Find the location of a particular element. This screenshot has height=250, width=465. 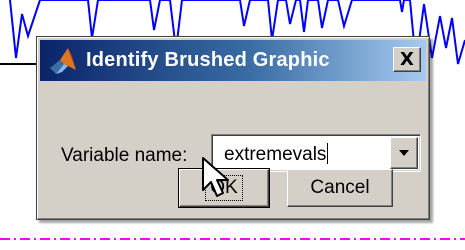

mouse-pointer-icon is located at coordinates (215, 177).